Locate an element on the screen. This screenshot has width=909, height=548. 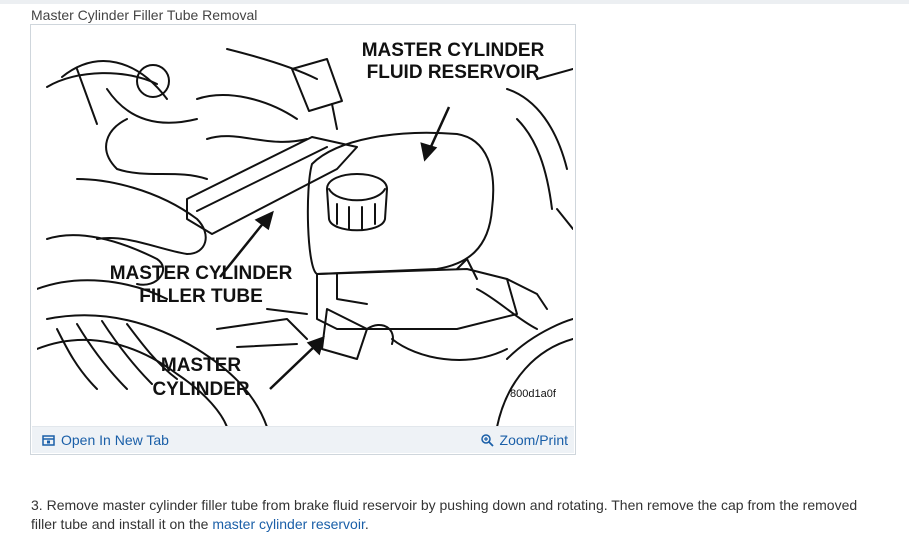
open-in-new-tab-link: Open In New Tab is located at coordinates (105, 440).